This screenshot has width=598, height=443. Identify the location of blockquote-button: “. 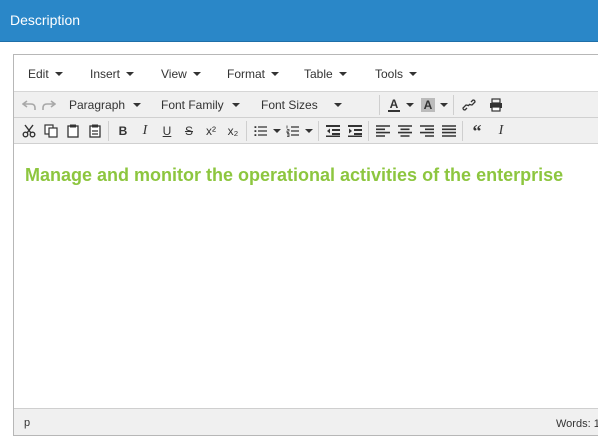
(477, 131).